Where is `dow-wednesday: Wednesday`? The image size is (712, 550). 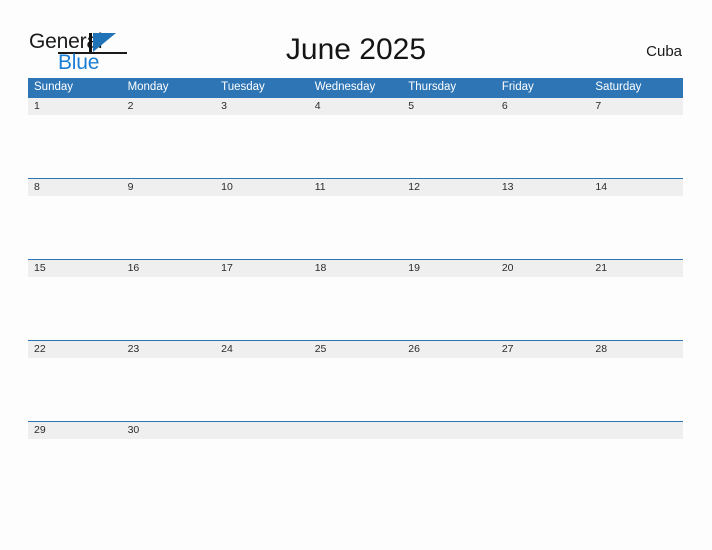 dow-wednesday: Wednesday is located at coordinates (345, 87).